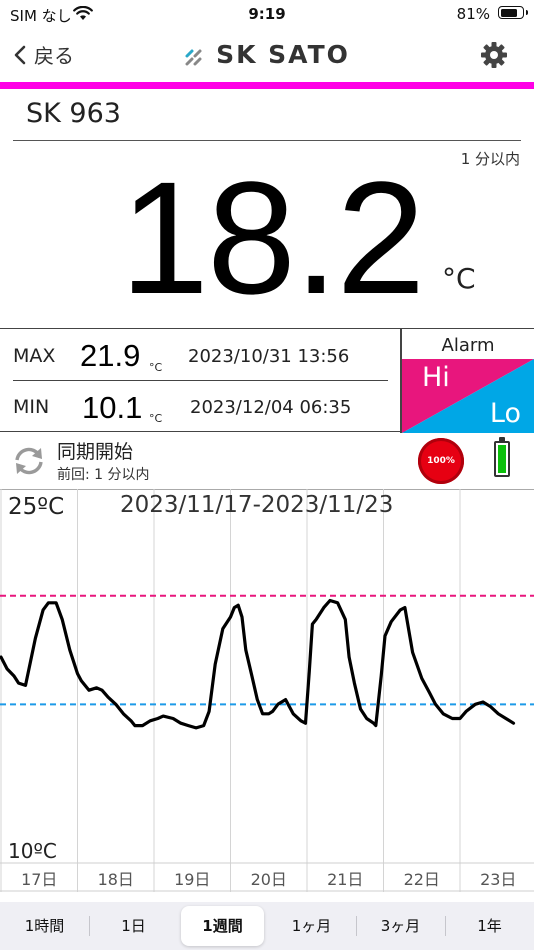  Describe the element at coordinates (400, 926) in the screenshot. I see `tab-5: 3ヶ月` at that location.